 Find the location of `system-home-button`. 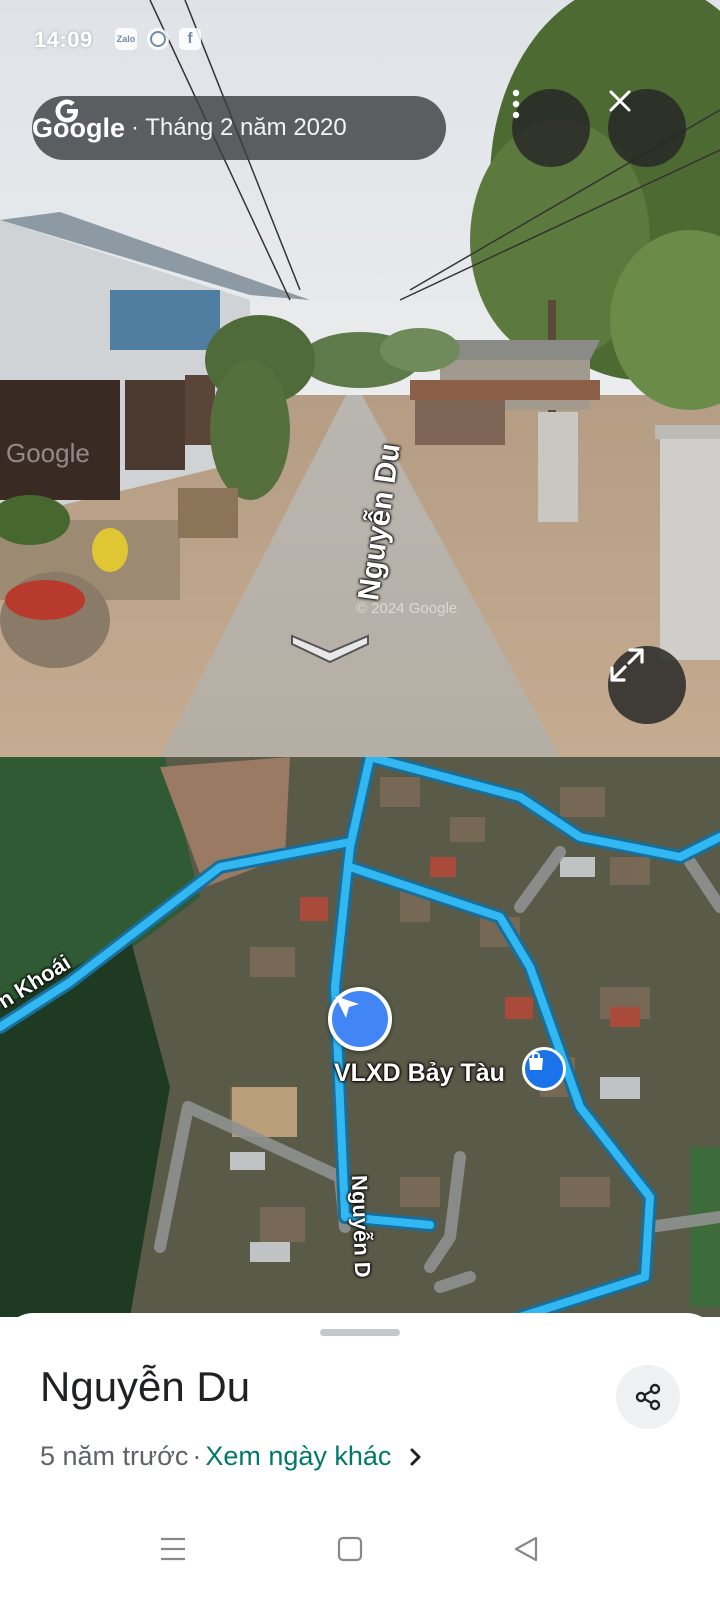

system-home-button is located at coordinates (350, 1549).